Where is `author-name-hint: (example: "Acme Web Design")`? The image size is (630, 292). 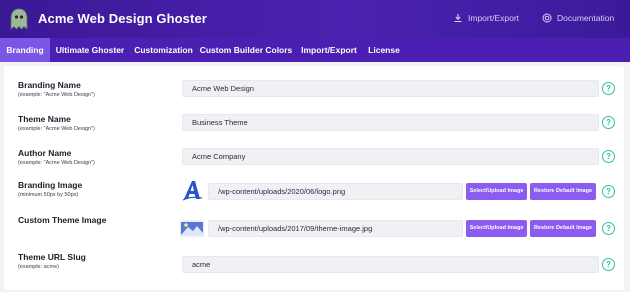
author-name-hint: (example: "Acme Web Design") is located at coordinates (56, 163).